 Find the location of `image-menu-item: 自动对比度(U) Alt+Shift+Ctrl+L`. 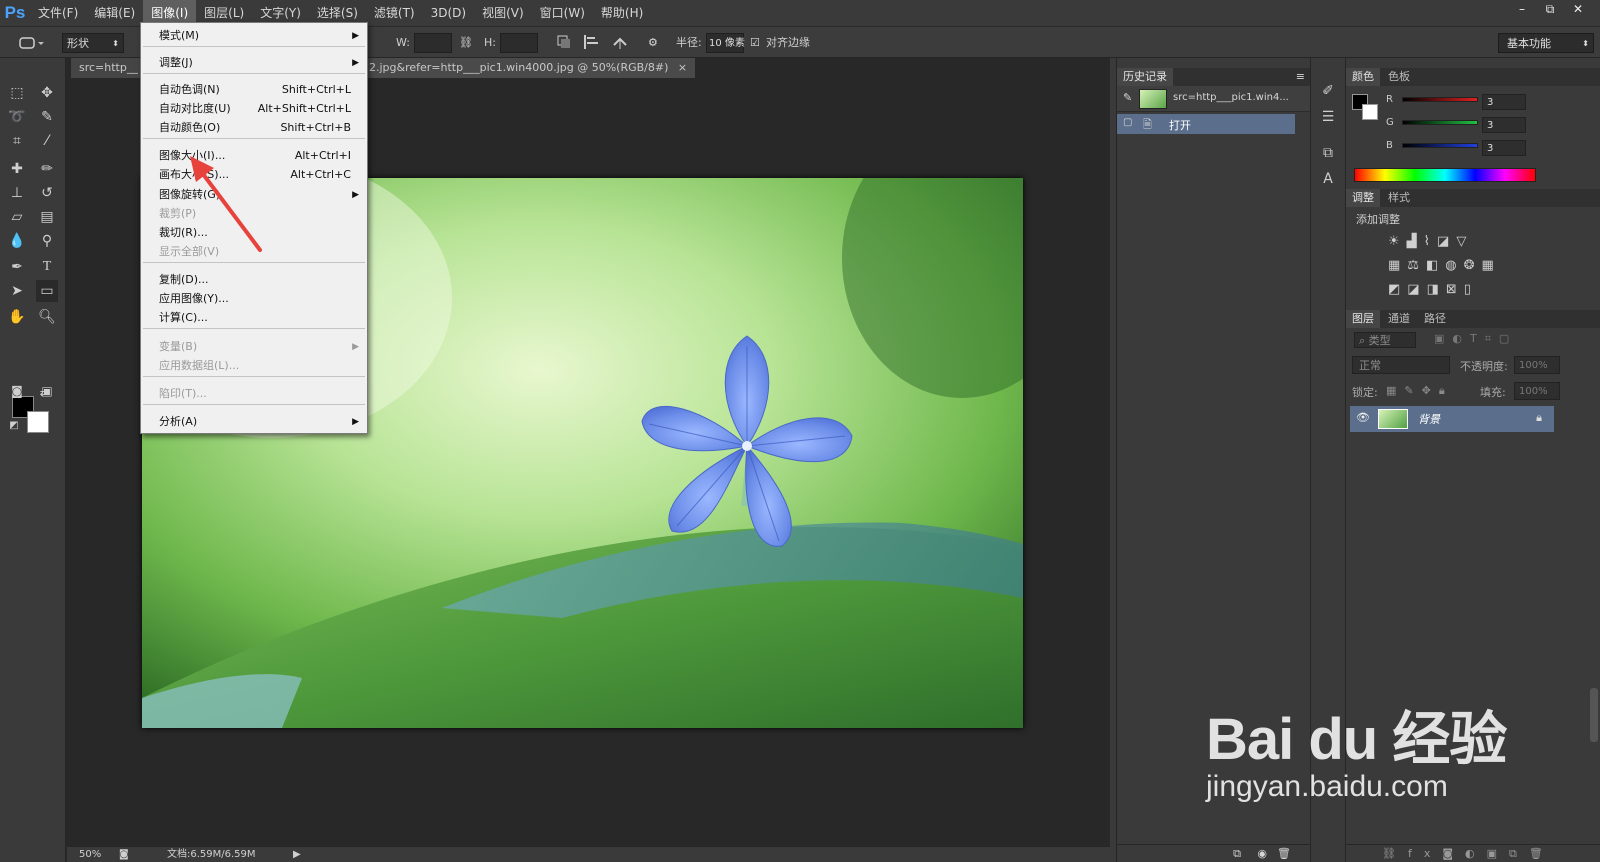

image-menu-item: 自动对比度(U) Alt+Shift+Ctrl+L is located at coordinates (254, 109).